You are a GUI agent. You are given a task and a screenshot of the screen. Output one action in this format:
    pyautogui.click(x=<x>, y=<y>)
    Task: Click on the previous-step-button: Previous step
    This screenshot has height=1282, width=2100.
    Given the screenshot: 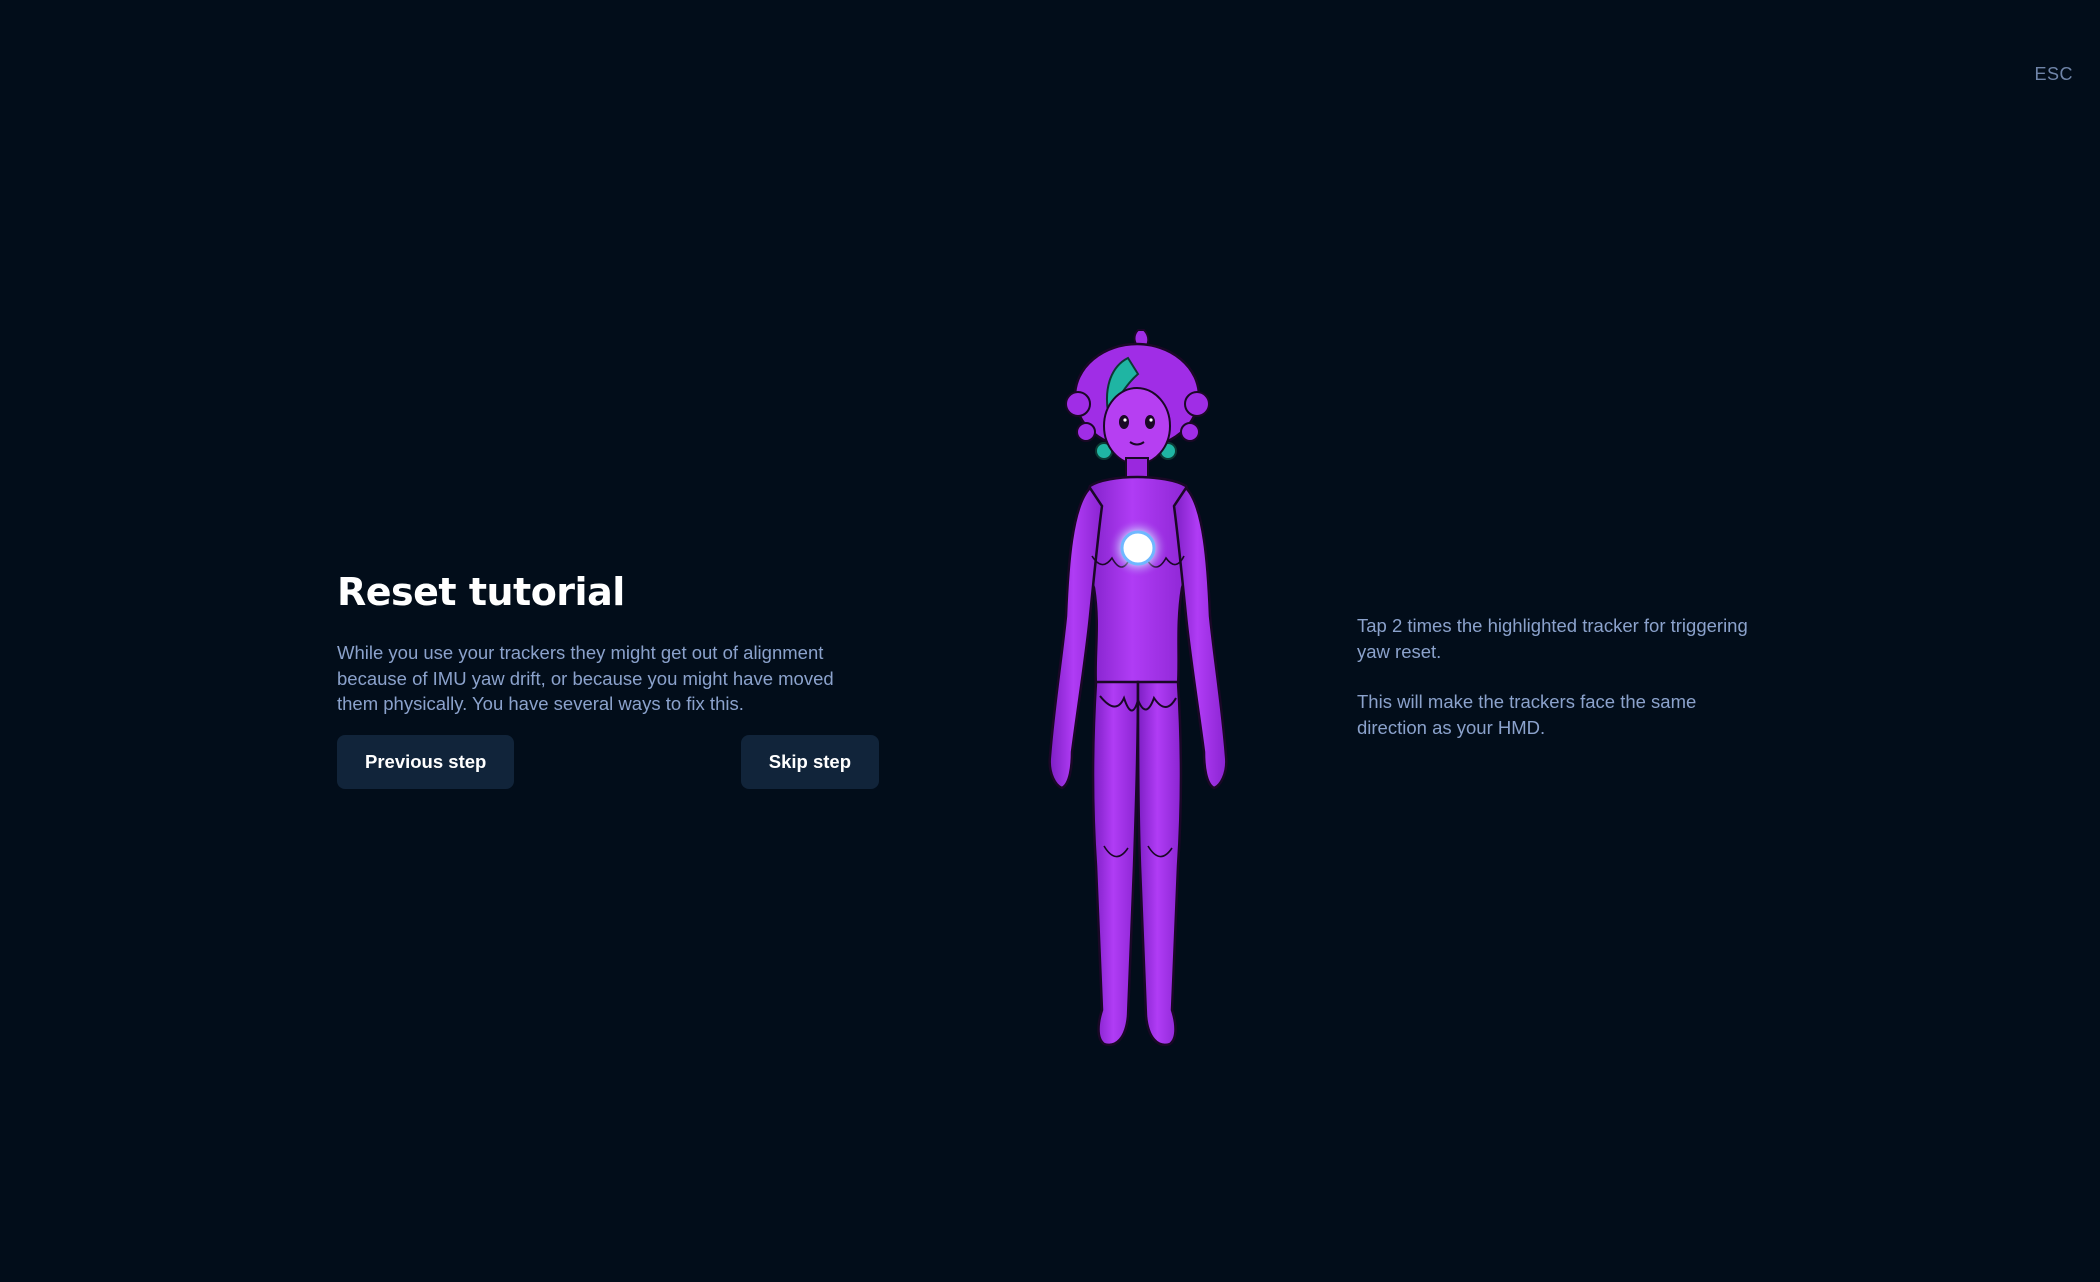 What is the action you would take?
    pyautogui.click(x=426, y=761)
    